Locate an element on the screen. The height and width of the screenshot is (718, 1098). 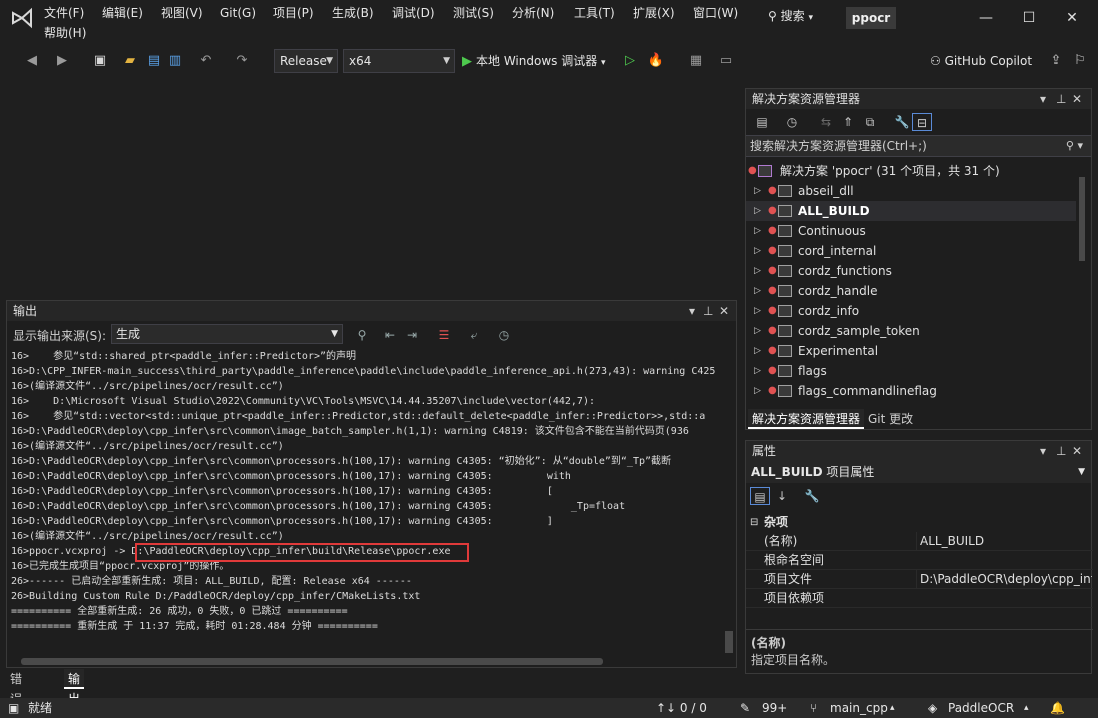
start-without-debugging-icon: ▷ is located at coordinates (630, 61).